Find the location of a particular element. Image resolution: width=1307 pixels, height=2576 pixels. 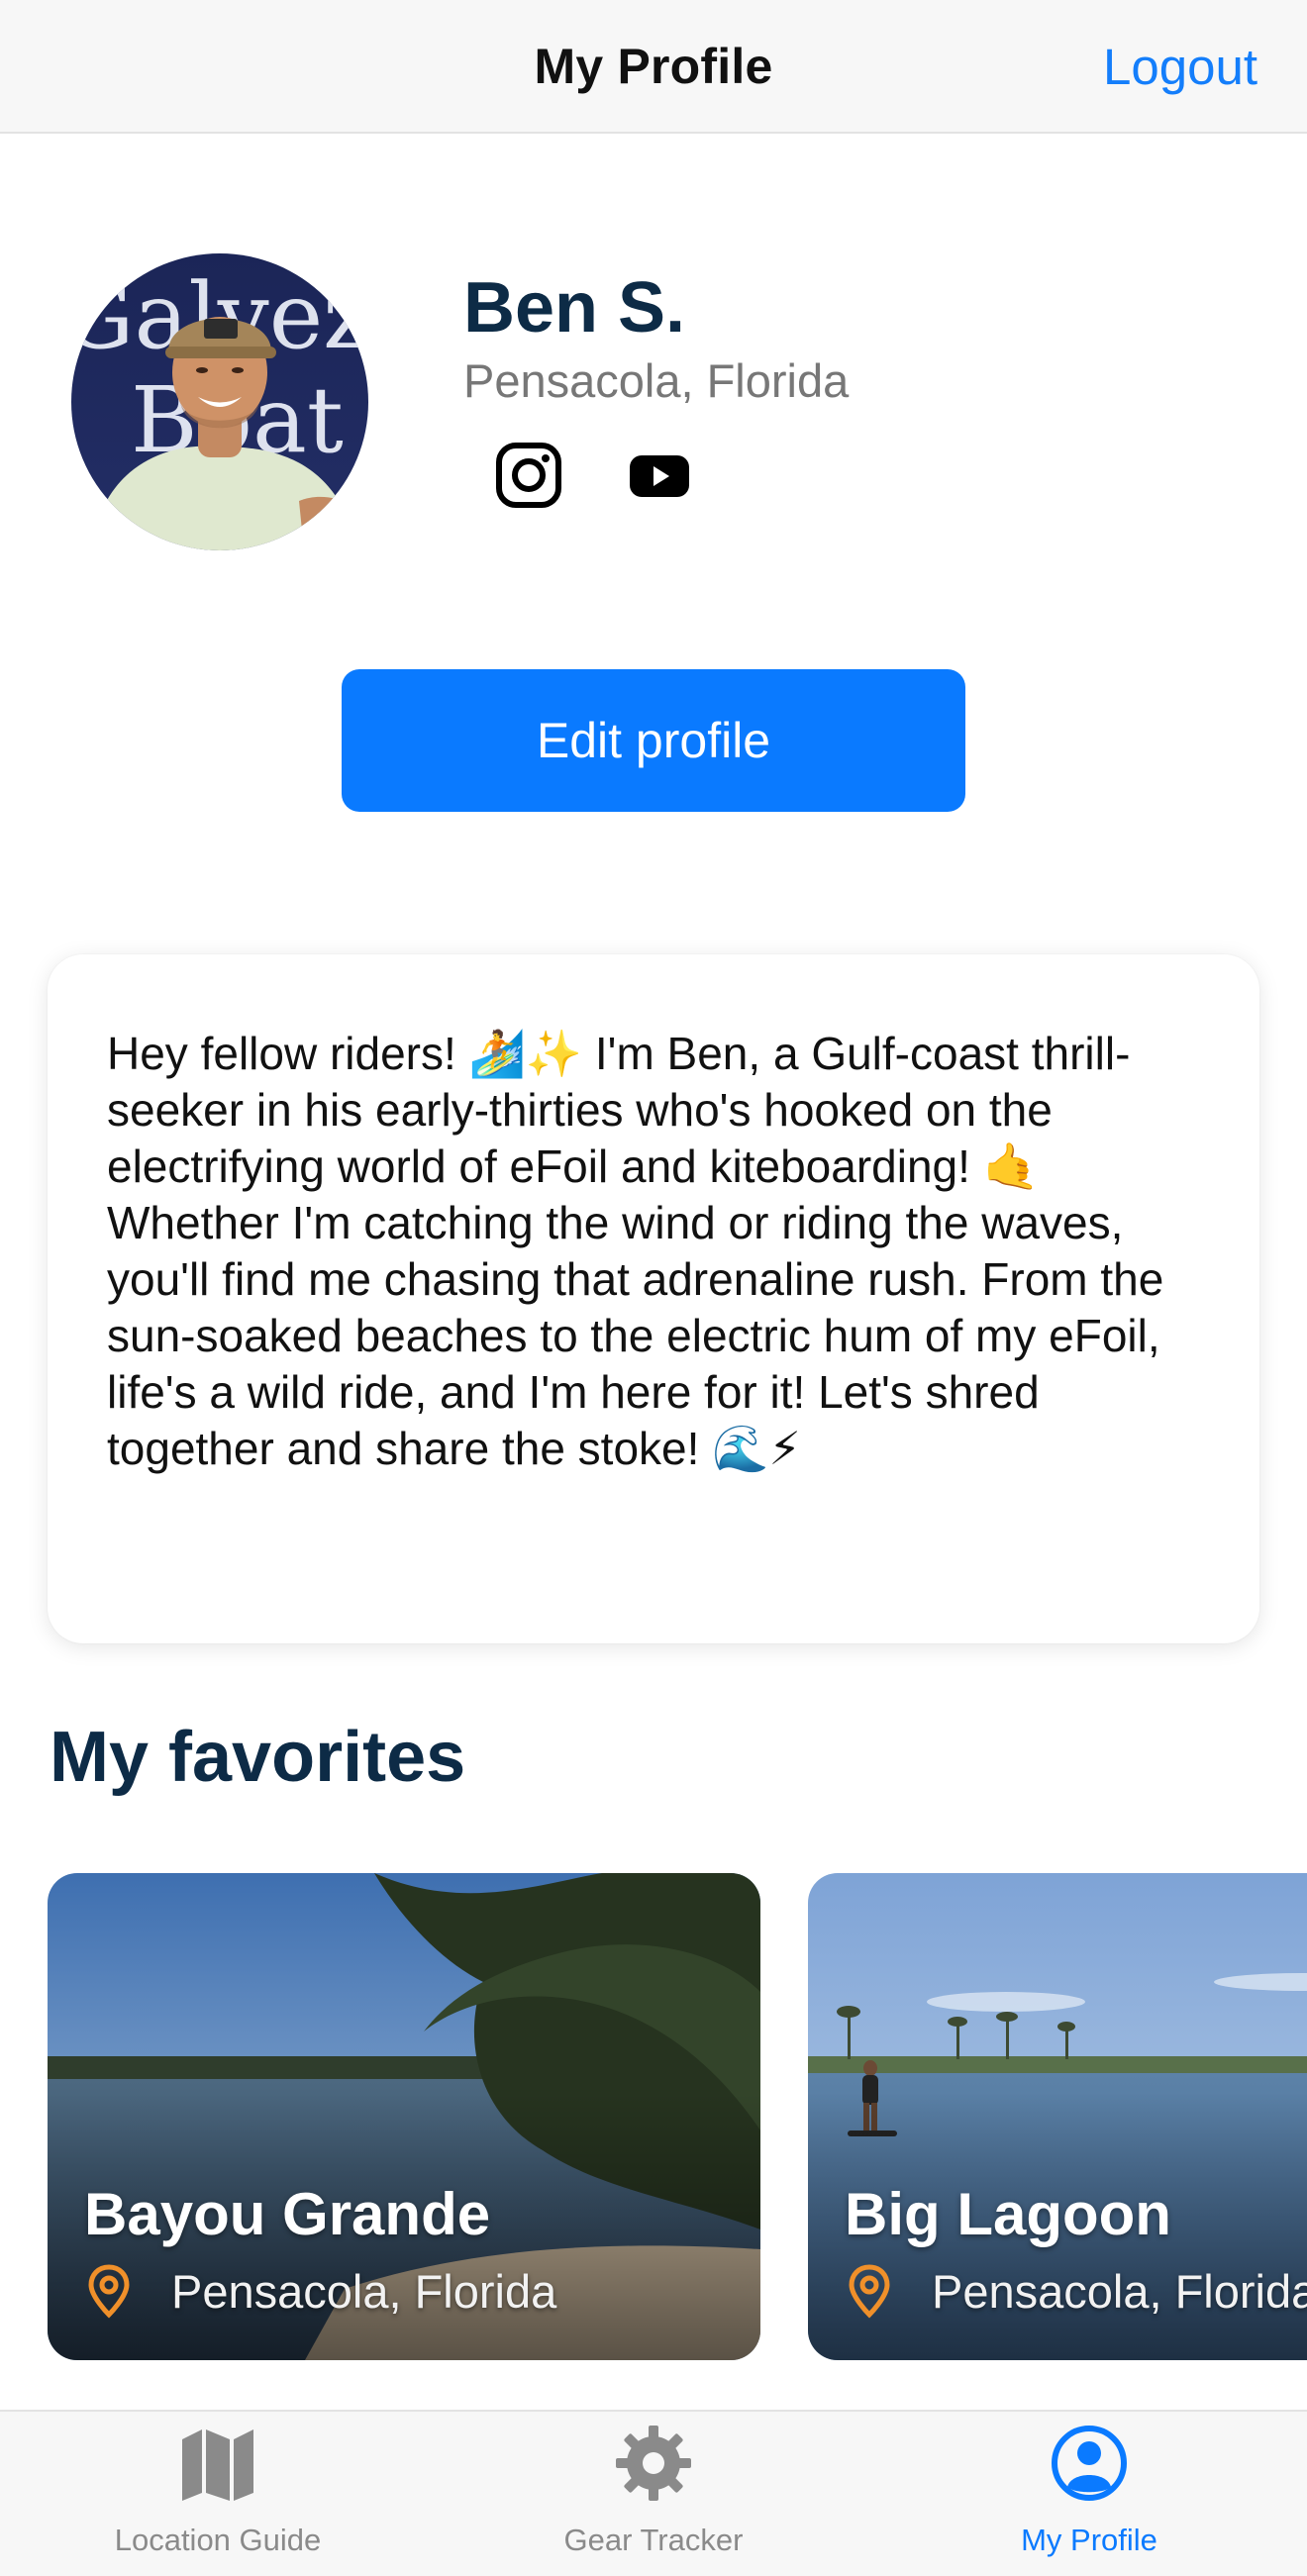

profile-location: Pensacola, Florida is located at coordinates (656, 381).